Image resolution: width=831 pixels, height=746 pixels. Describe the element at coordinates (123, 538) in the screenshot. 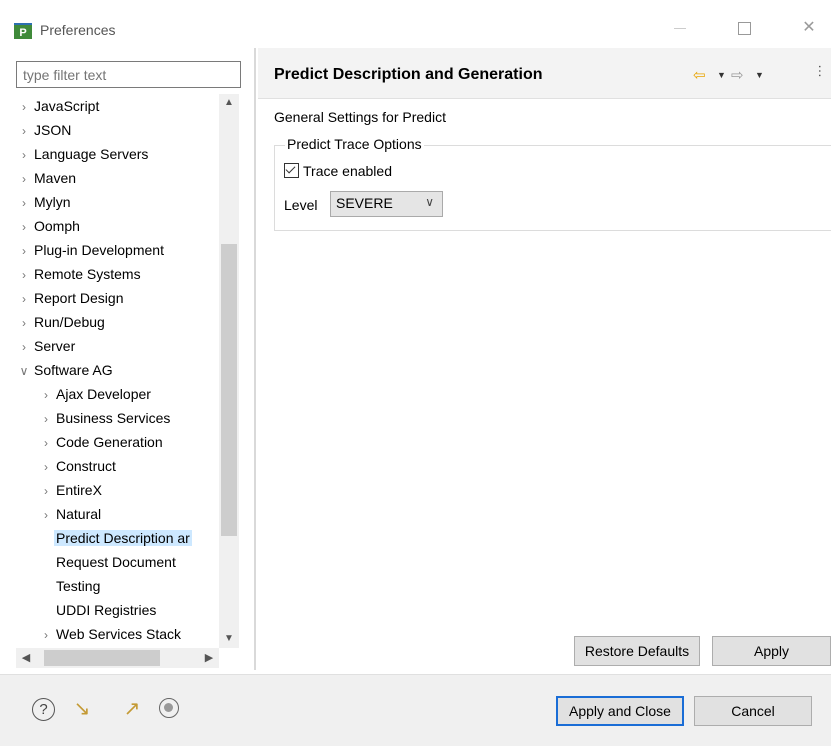

I see `tree-item-label: Predict Description ar` at that location.